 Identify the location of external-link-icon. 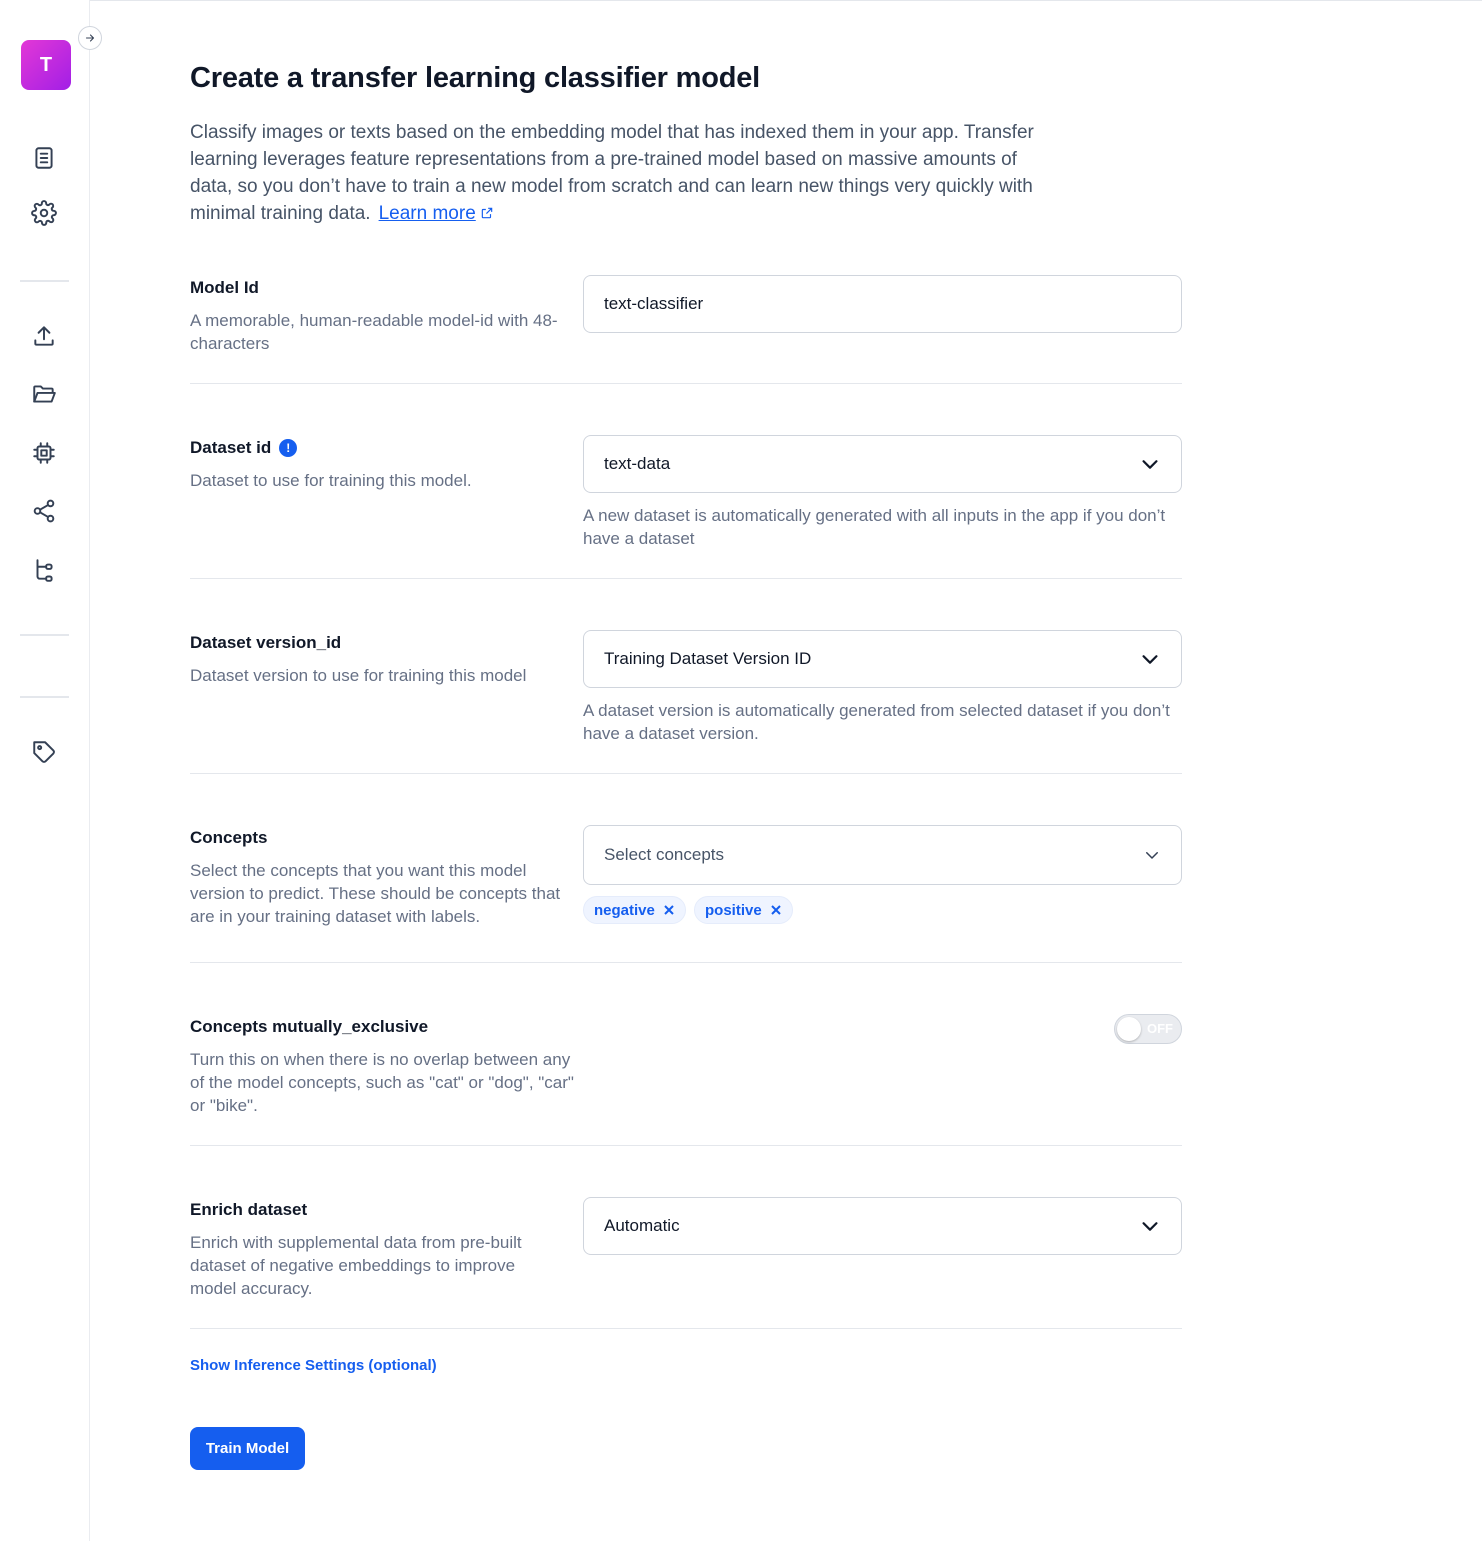
(487, 213).